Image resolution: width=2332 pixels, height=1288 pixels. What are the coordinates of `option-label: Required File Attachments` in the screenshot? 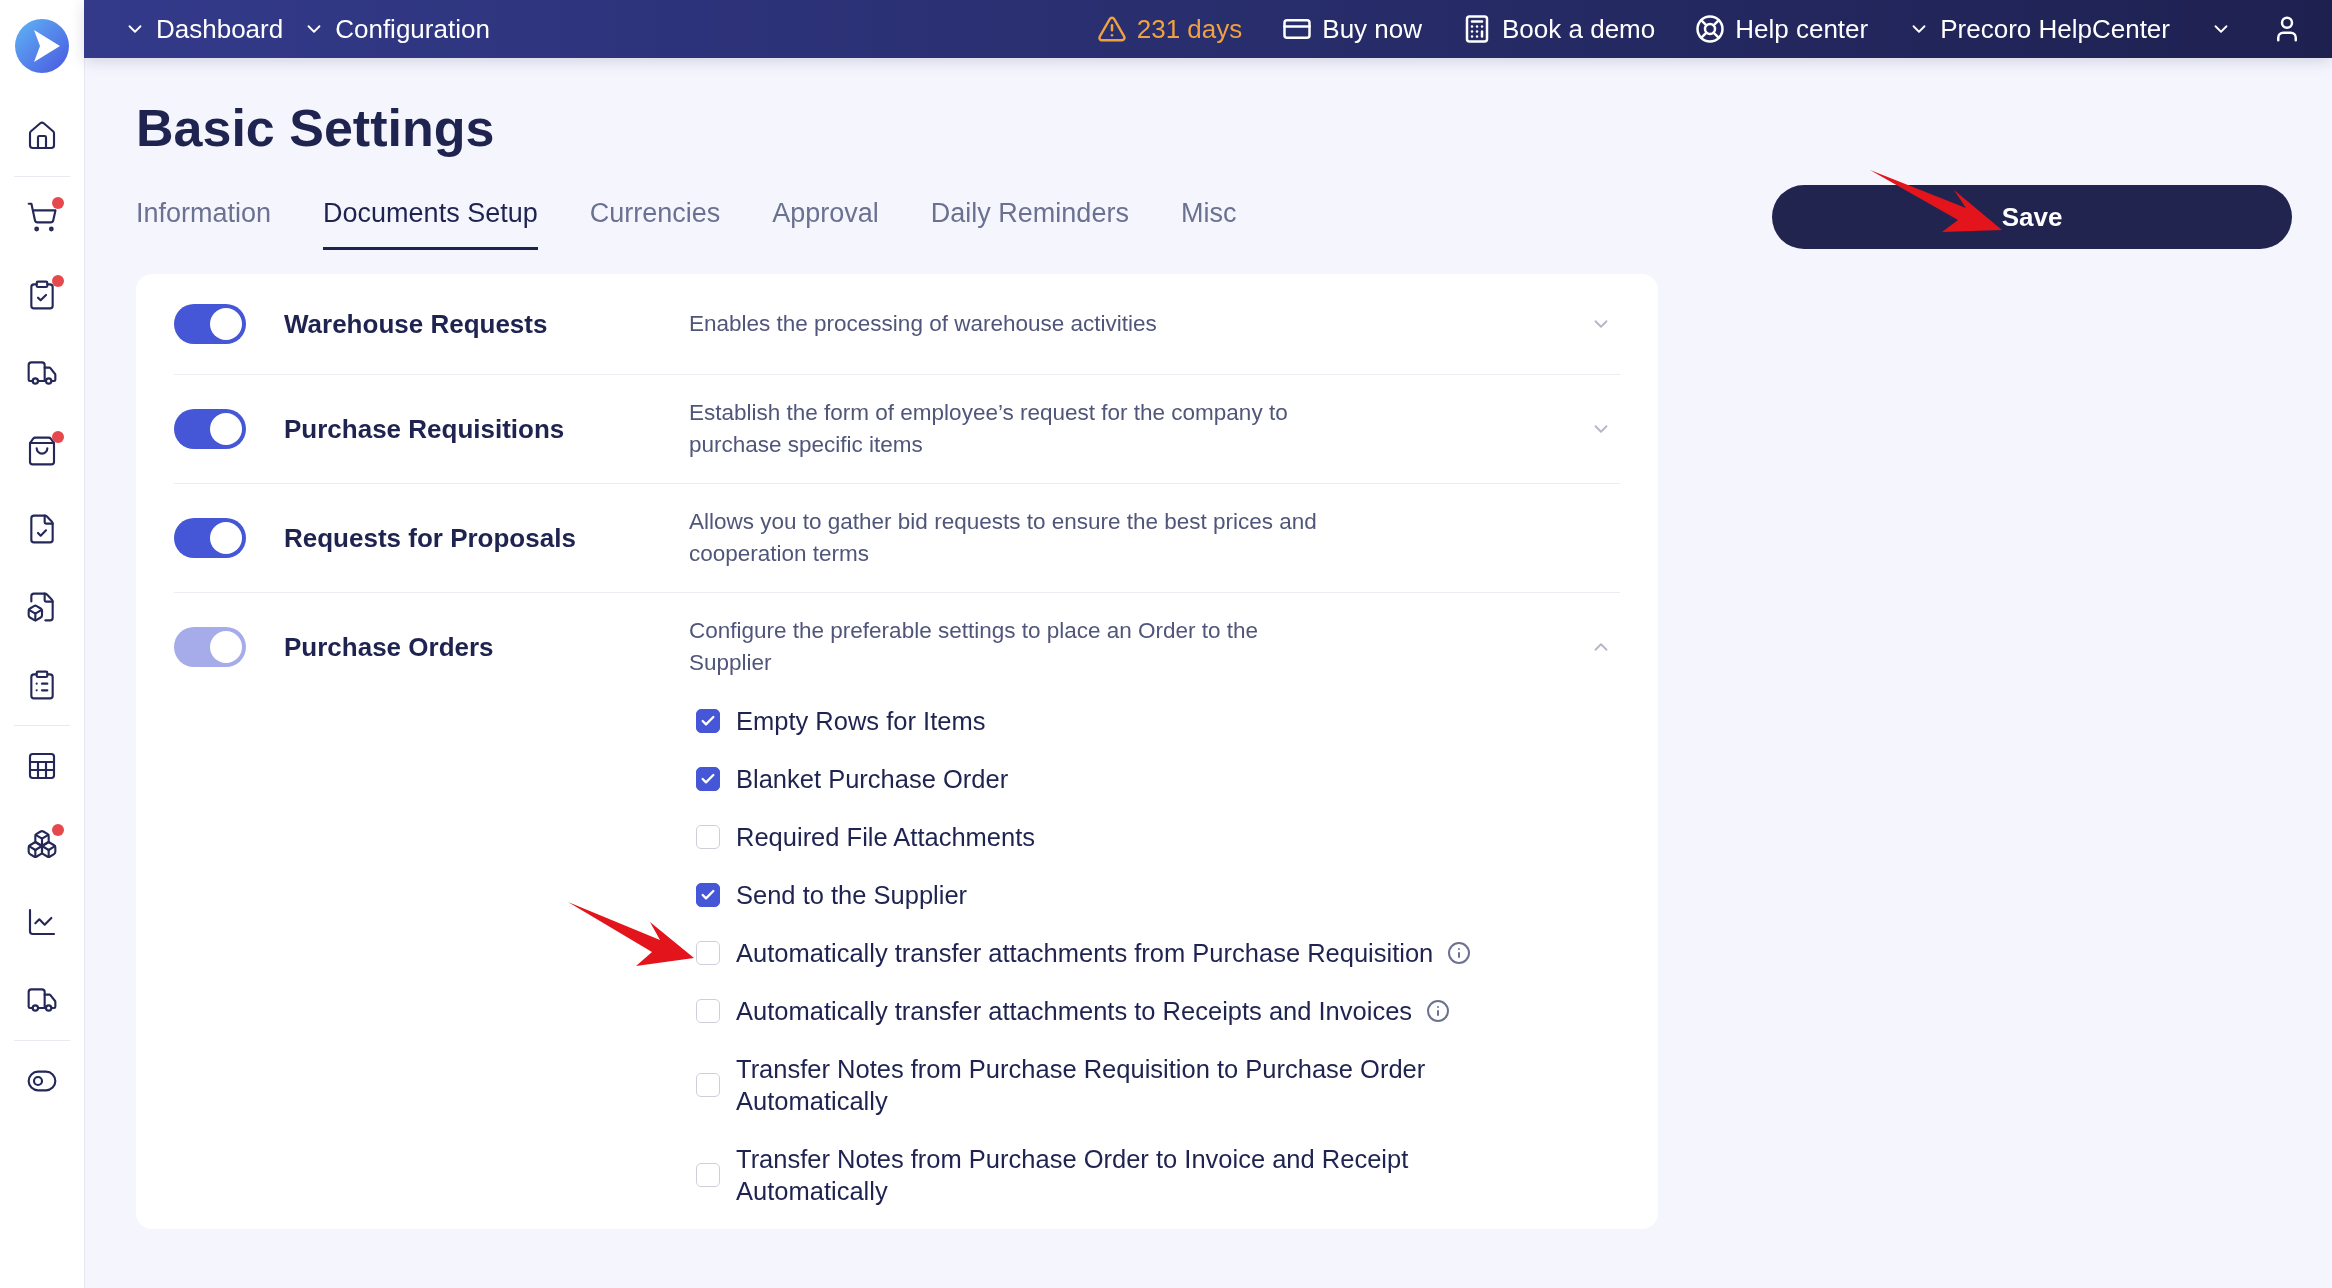 It's located at (886, 837).